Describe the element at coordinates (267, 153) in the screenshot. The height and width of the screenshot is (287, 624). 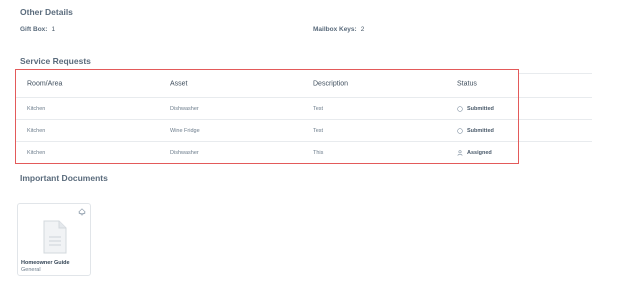
I see `table-row: Kitchen Dishwasher This Assigned` at that location.